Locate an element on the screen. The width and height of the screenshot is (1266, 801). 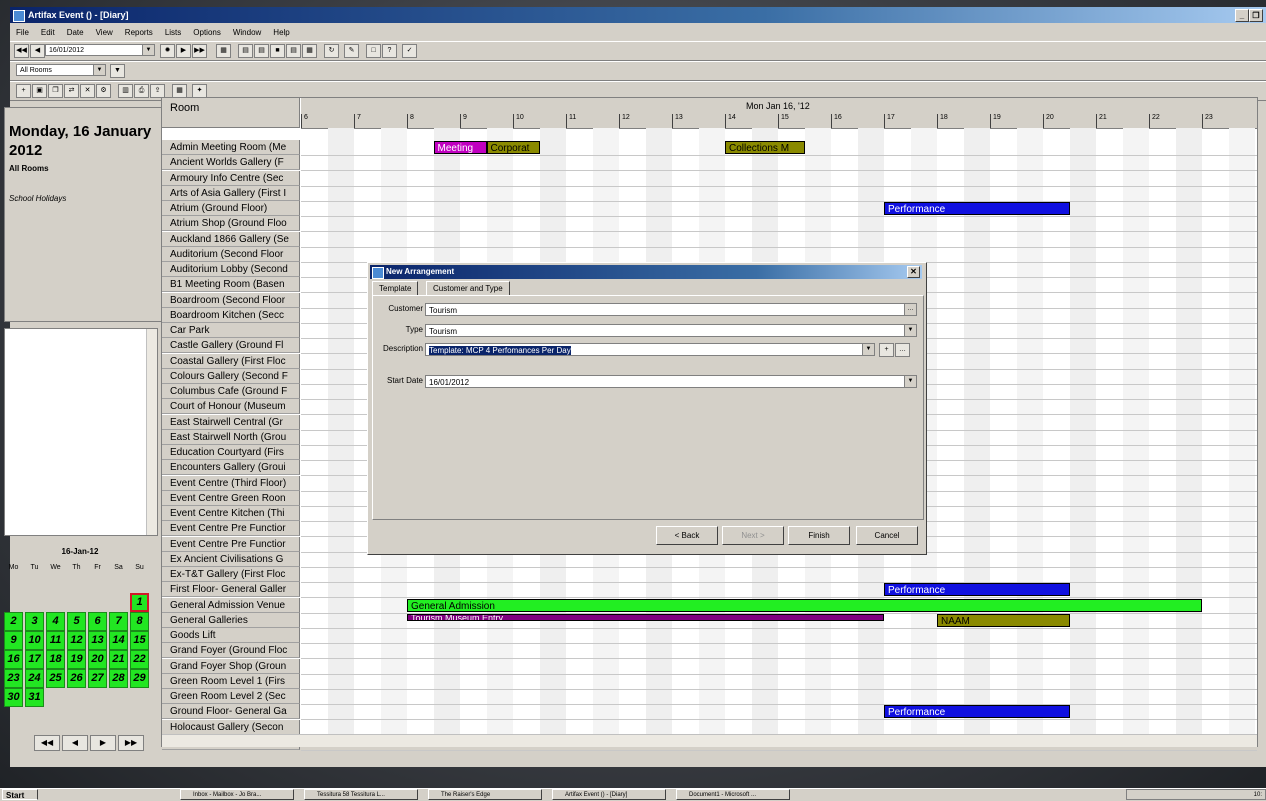
calendar-day: 9 is located at coordinates (13, 640).